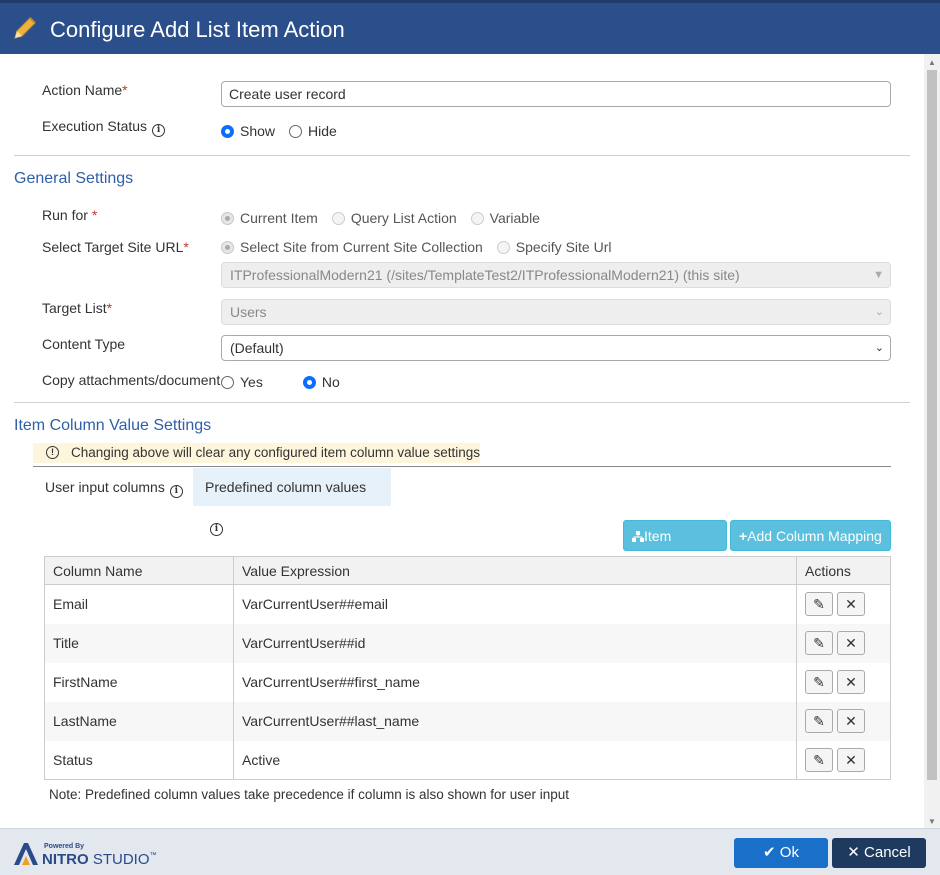  Describe the element at coordinates (139, 760) in the screenshot. I see `column-name-cell: Status` at that location.